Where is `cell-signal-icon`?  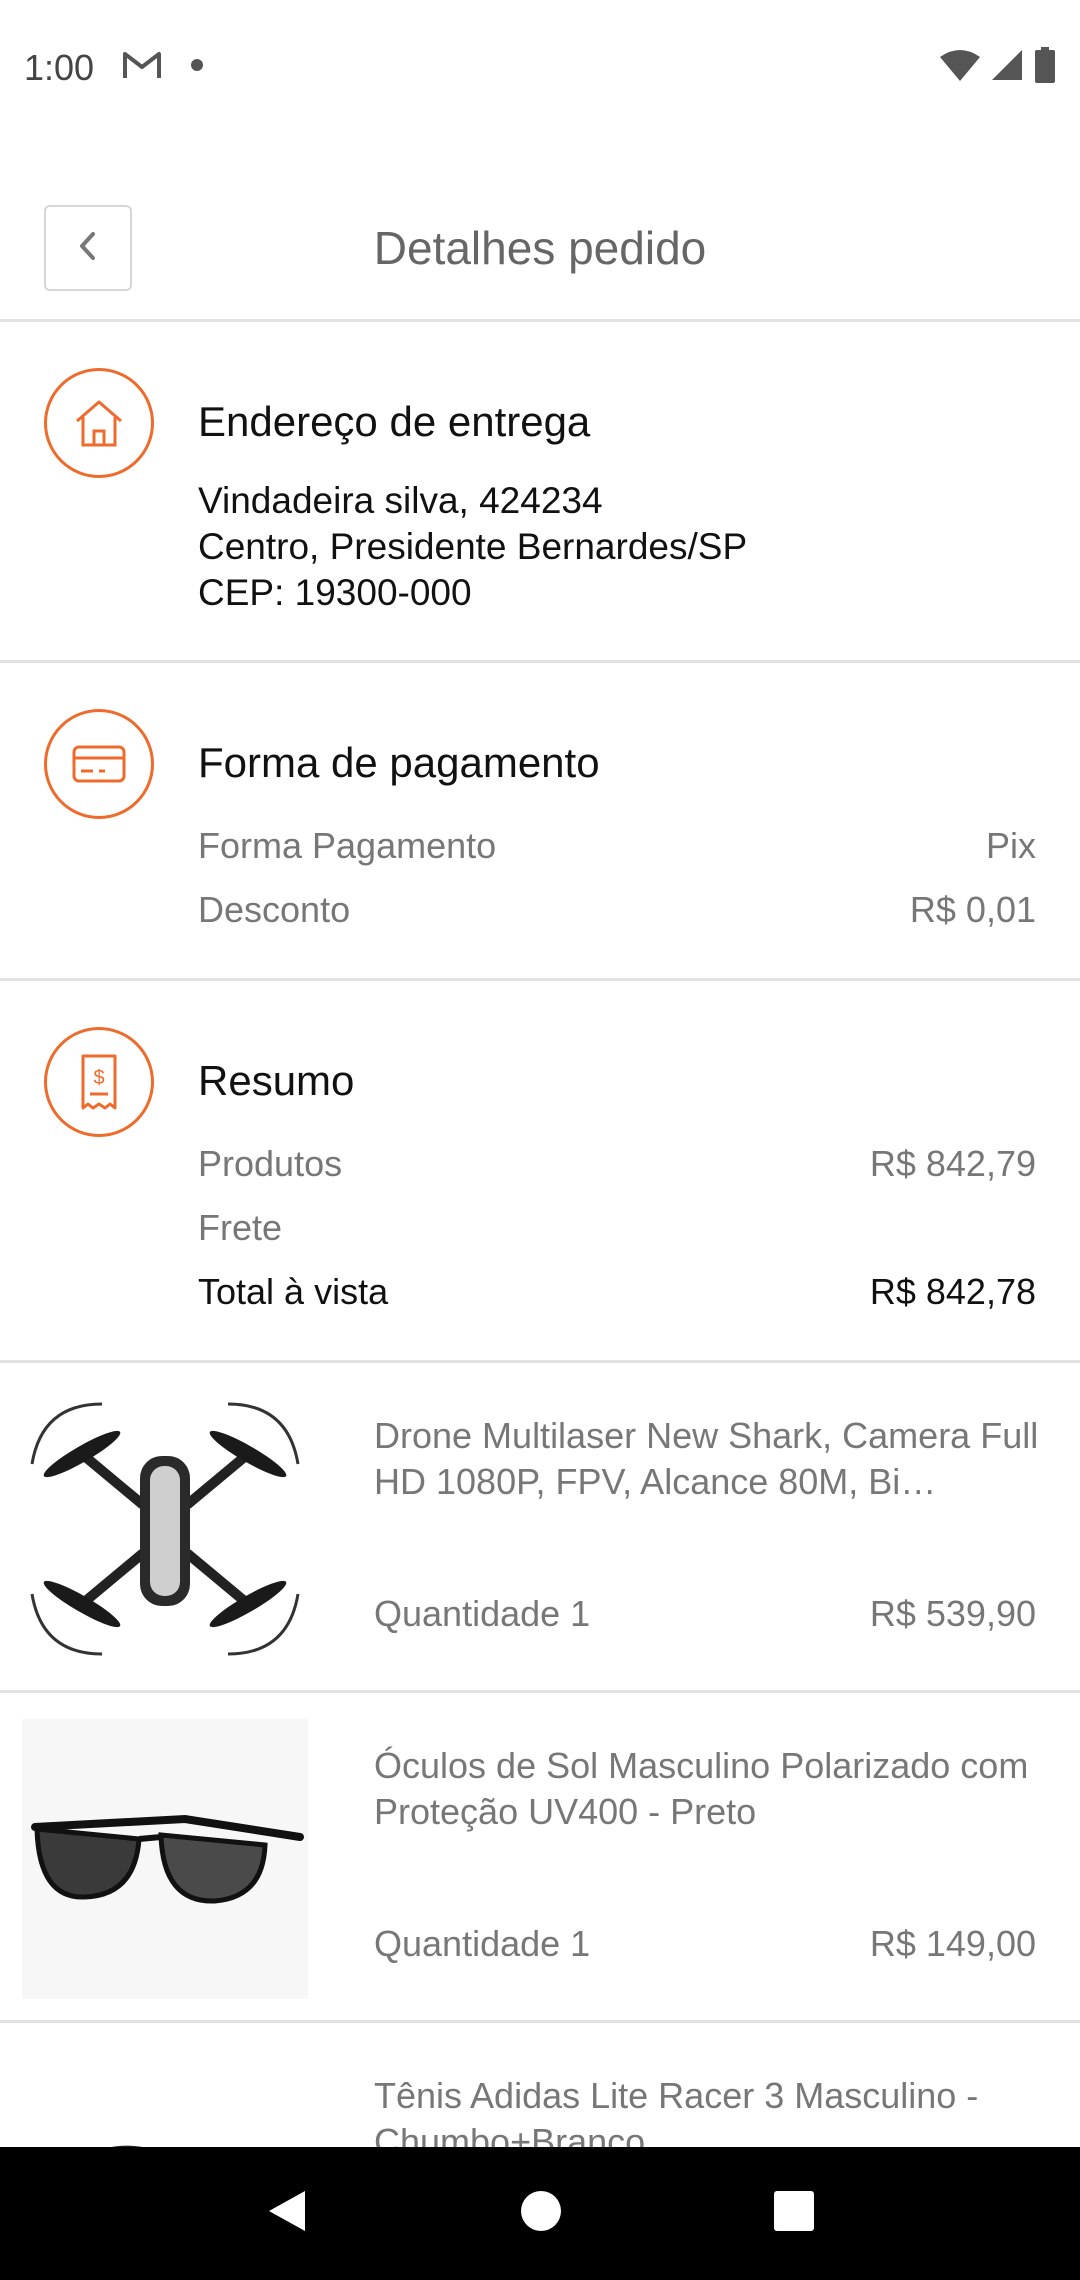
cell-signal-icon is located at coordinates (1007, 67).